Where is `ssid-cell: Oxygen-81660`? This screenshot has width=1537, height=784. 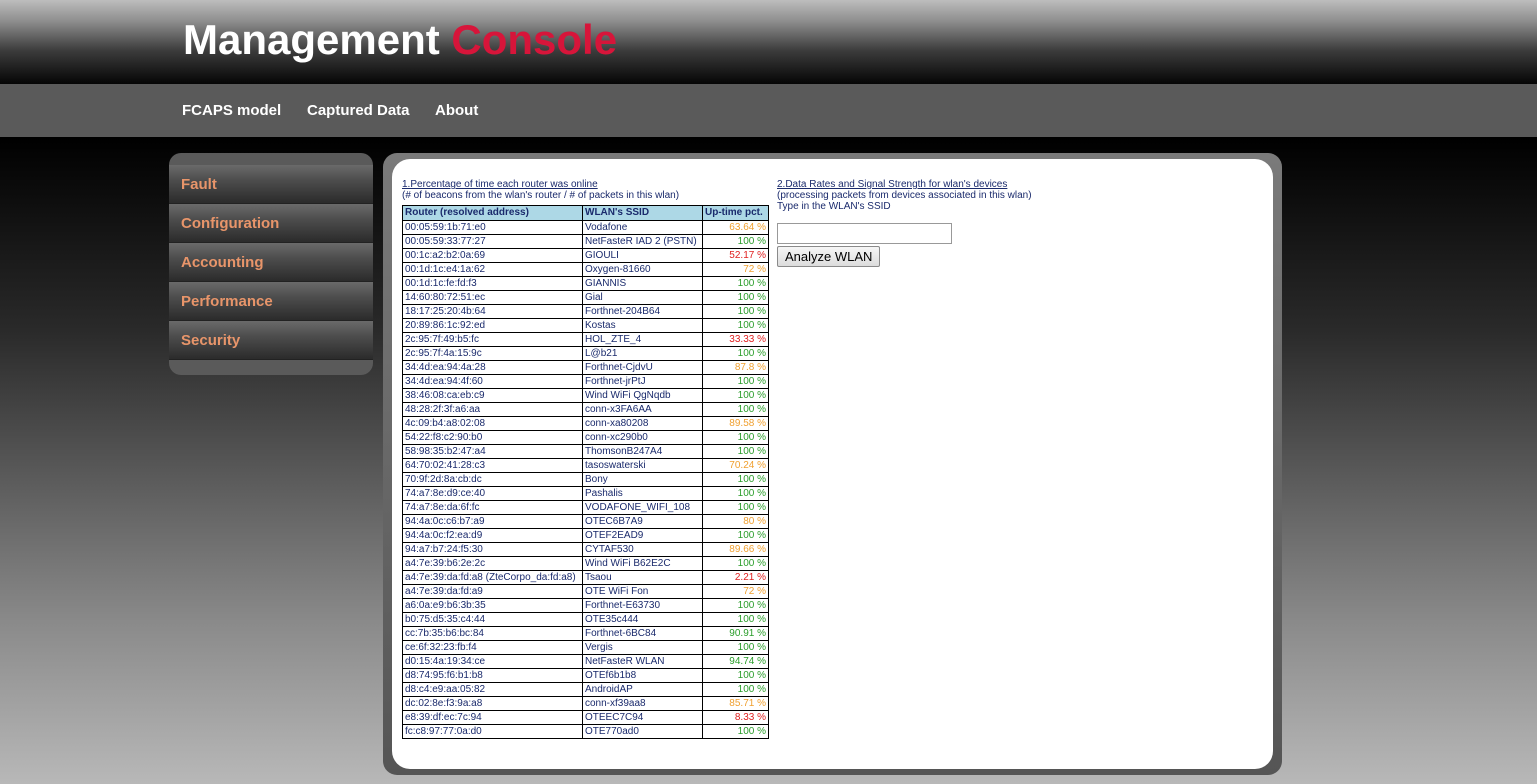 ssid-cell: Oxygen-81660 is located at coordinates (642, 269).